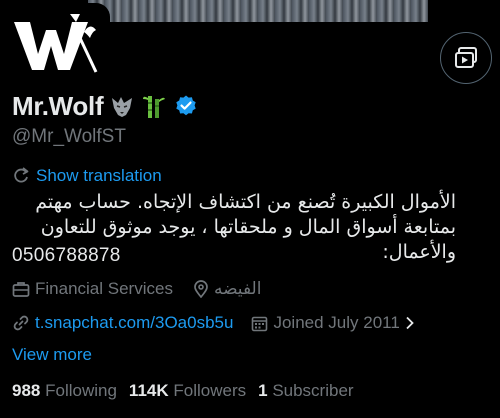 This screenshot has height=418, width=500. What do you see at coordinates (104, 288) in the screenshot?
I see `category-label: Financial Services` at bounding box center [104, 288].